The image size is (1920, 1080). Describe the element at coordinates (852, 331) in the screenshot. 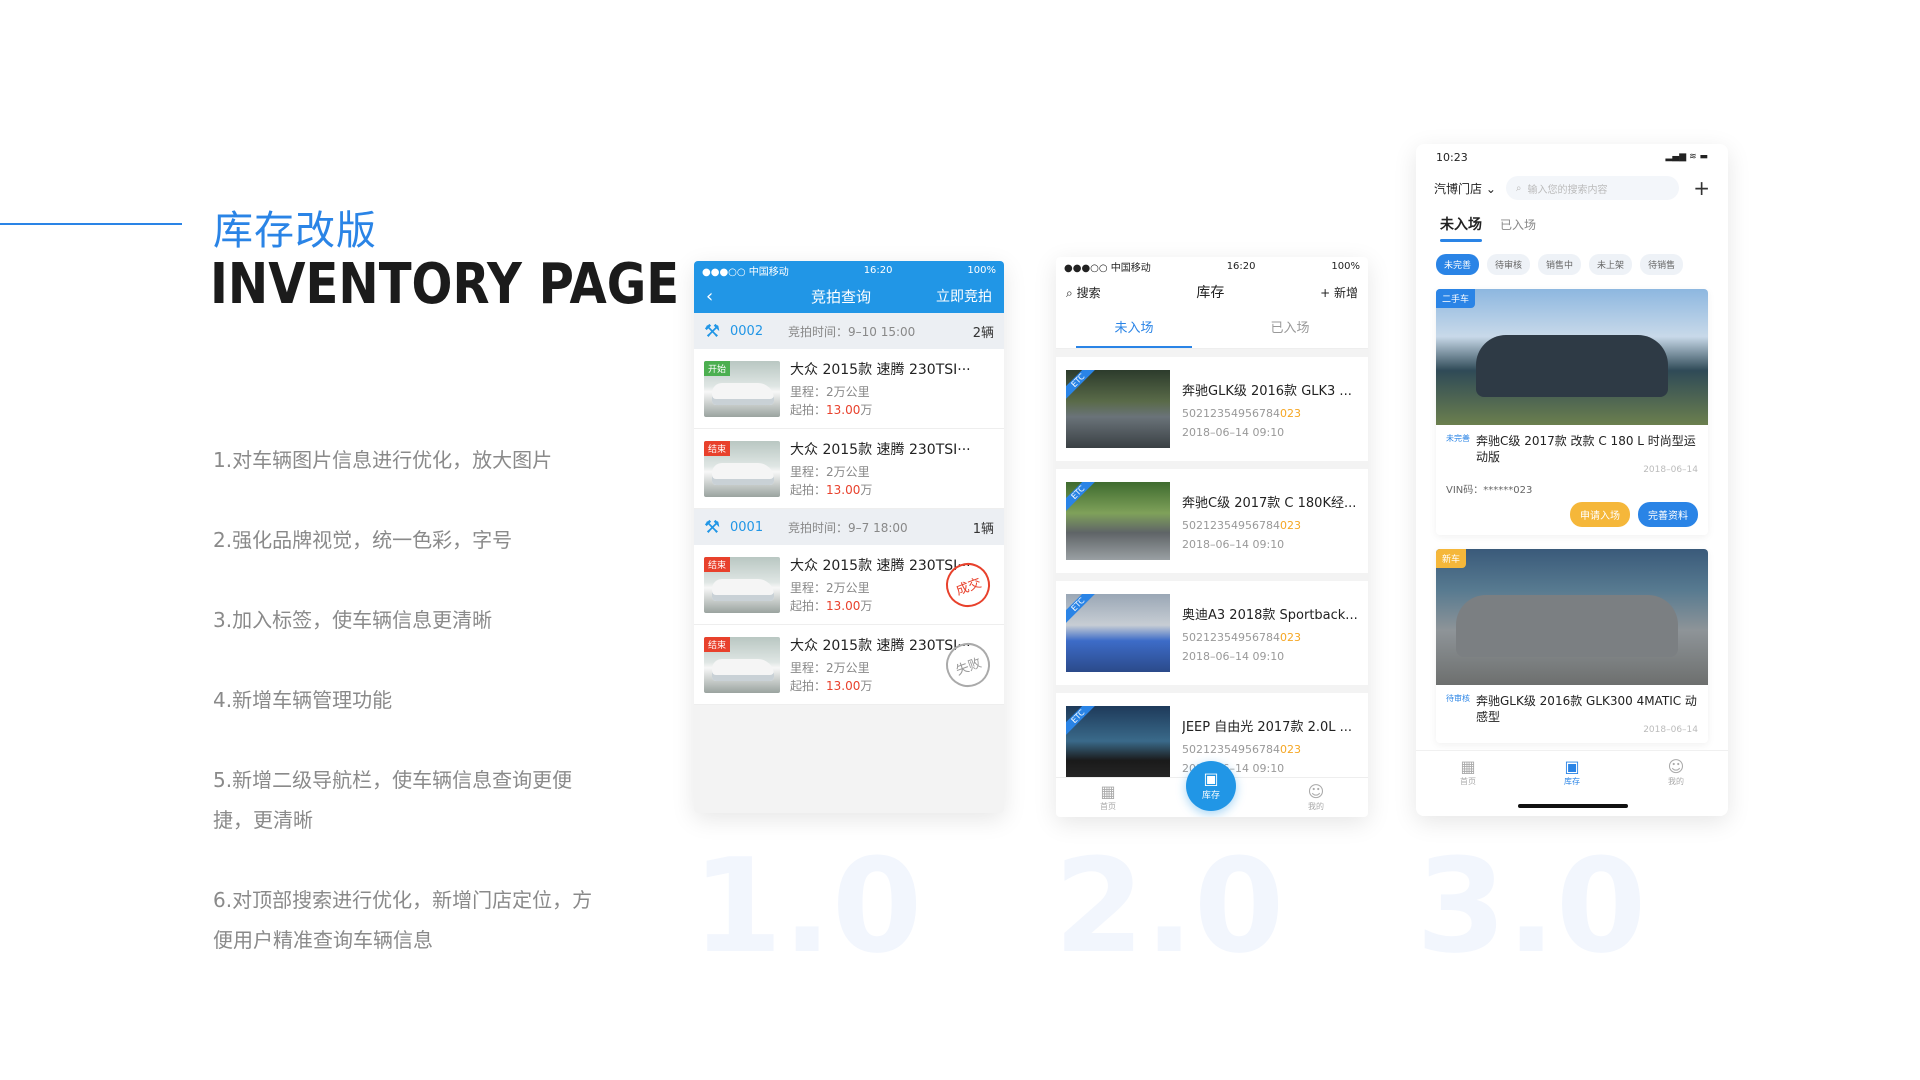

I see `group-time: 竞拍时间：9–10 15:00` at that location.